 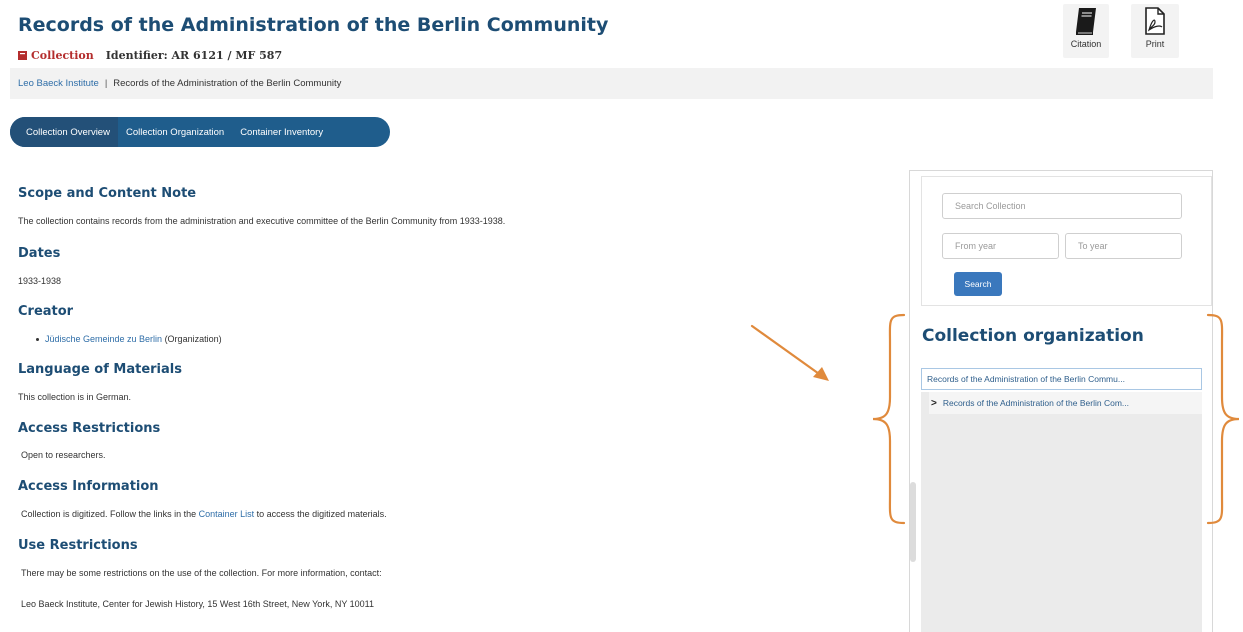 I want to click on archive-box-icon, so click(x=22, y=55).